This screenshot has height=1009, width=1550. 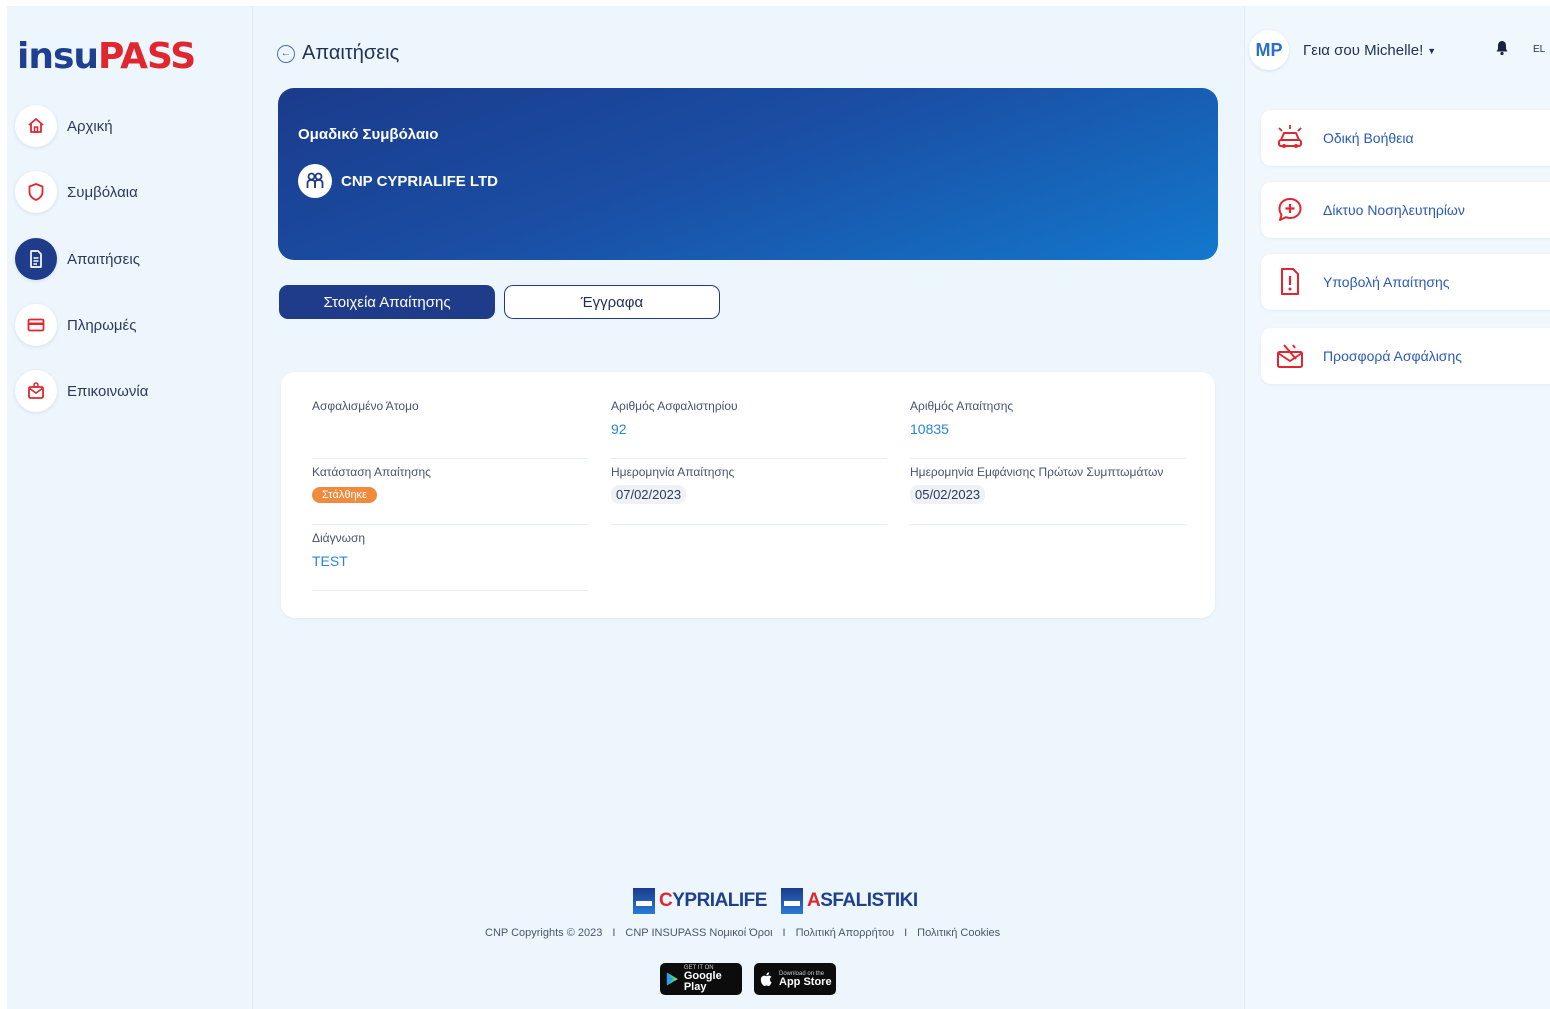 I want to click on back-arrow-icon: ←, so click(x=286, y=53).